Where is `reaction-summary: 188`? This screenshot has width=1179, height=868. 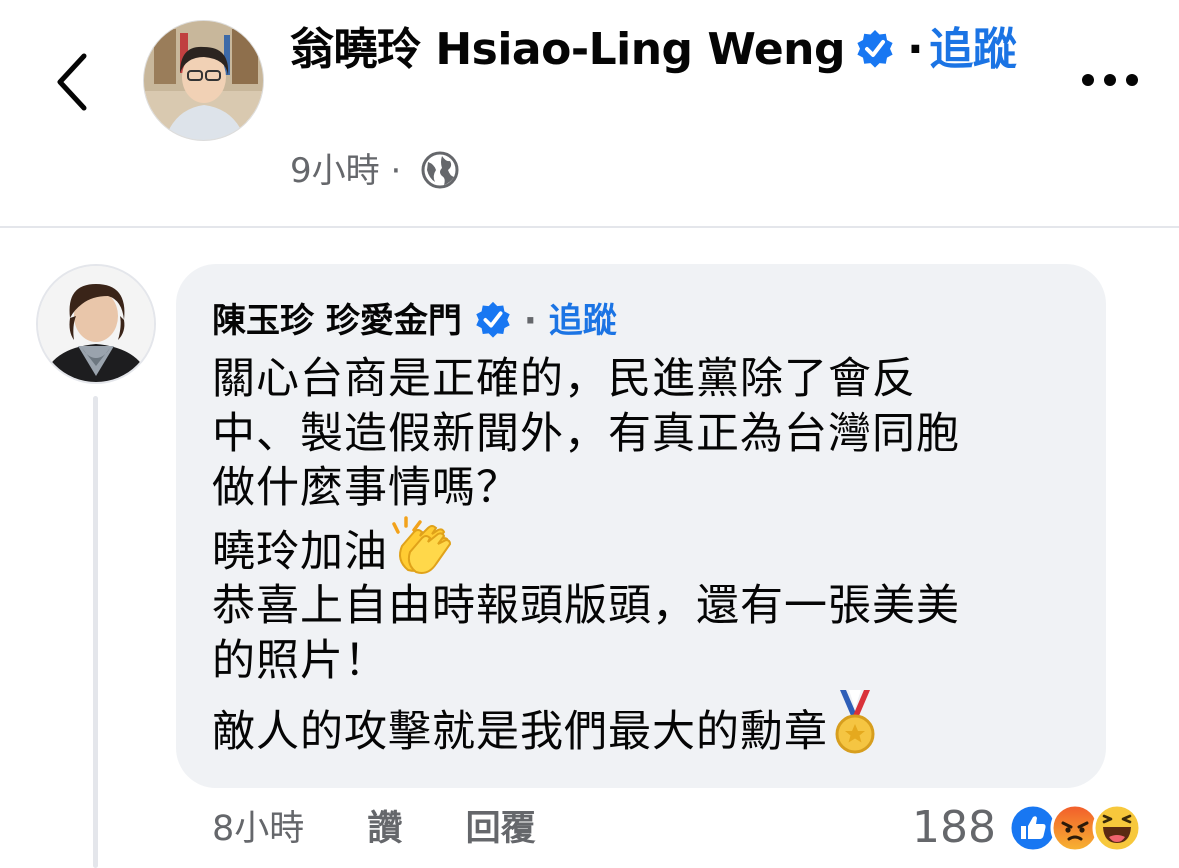 reaction-summary: 188 is located at coordinates (1027, 828).